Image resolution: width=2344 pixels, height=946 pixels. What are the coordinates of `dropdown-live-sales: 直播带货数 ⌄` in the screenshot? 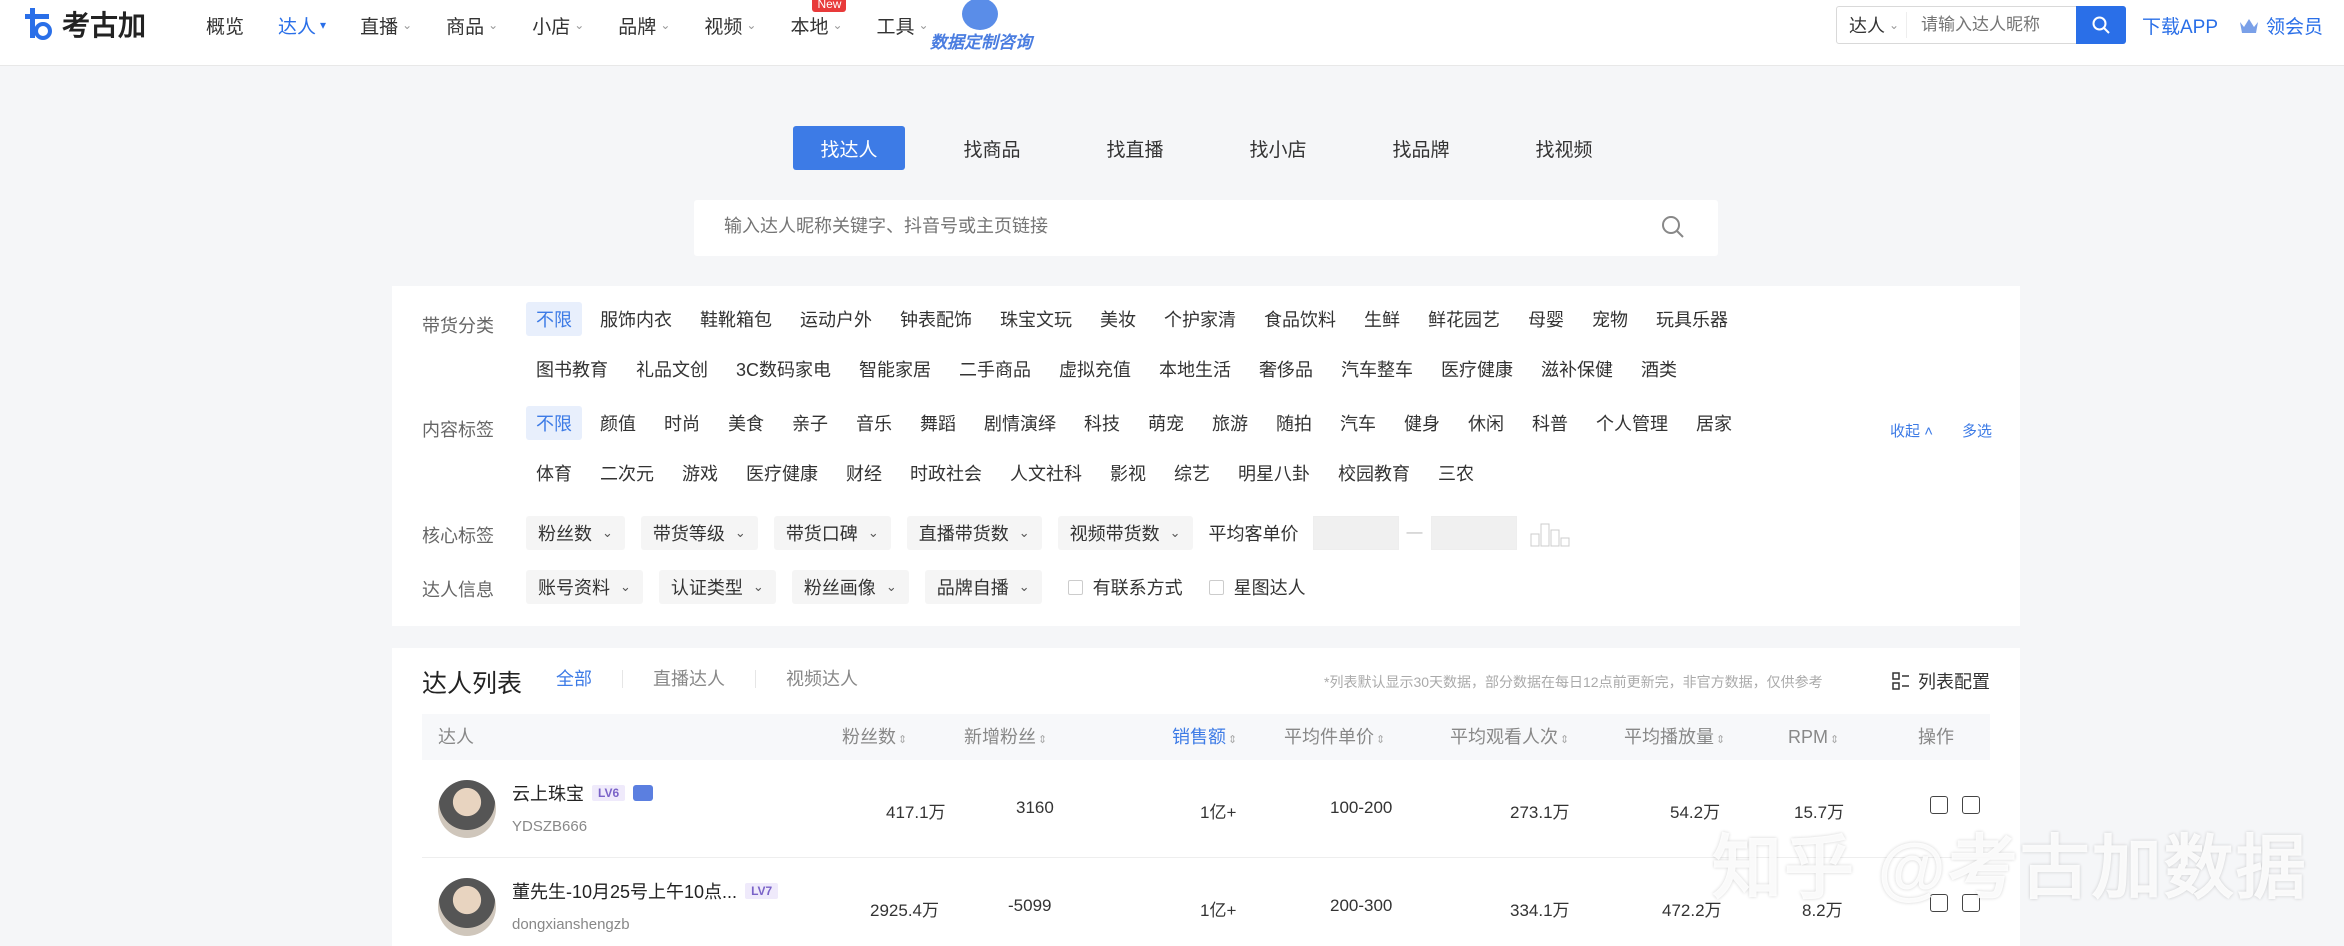 It's located at (974, 533).